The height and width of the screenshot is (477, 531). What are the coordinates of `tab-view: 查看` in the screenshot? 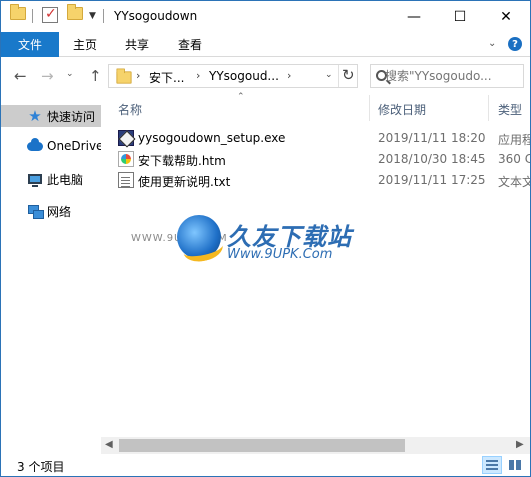 It's located at (190, 44).